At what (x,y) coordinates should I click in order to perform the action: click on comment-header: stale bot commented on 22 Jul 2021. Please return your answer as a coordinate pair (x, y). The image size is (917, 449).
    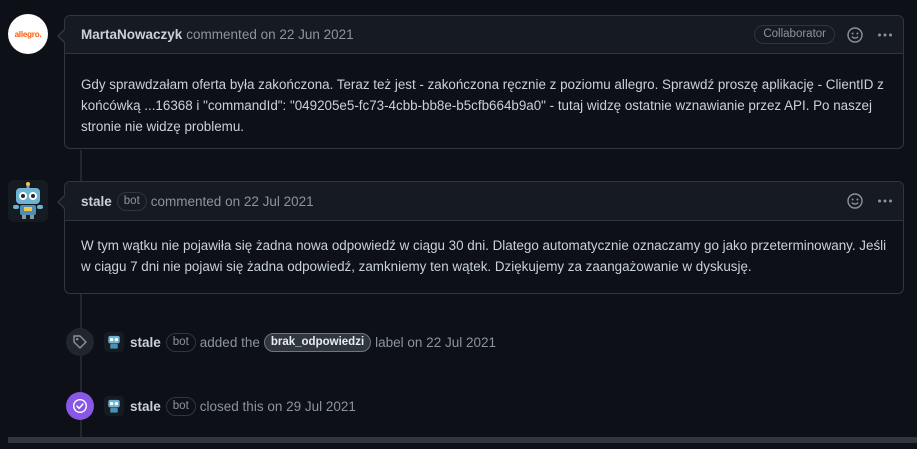
    Looking at the image, I should click on (484, 201).